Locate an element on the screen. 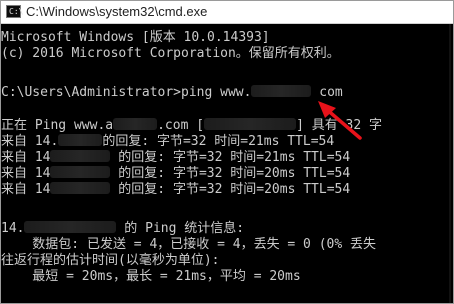 The height and width of the screenshot is (304, 454). console-line: 14. 的 Ping 统计信息: is located at coordinates (123, 228).